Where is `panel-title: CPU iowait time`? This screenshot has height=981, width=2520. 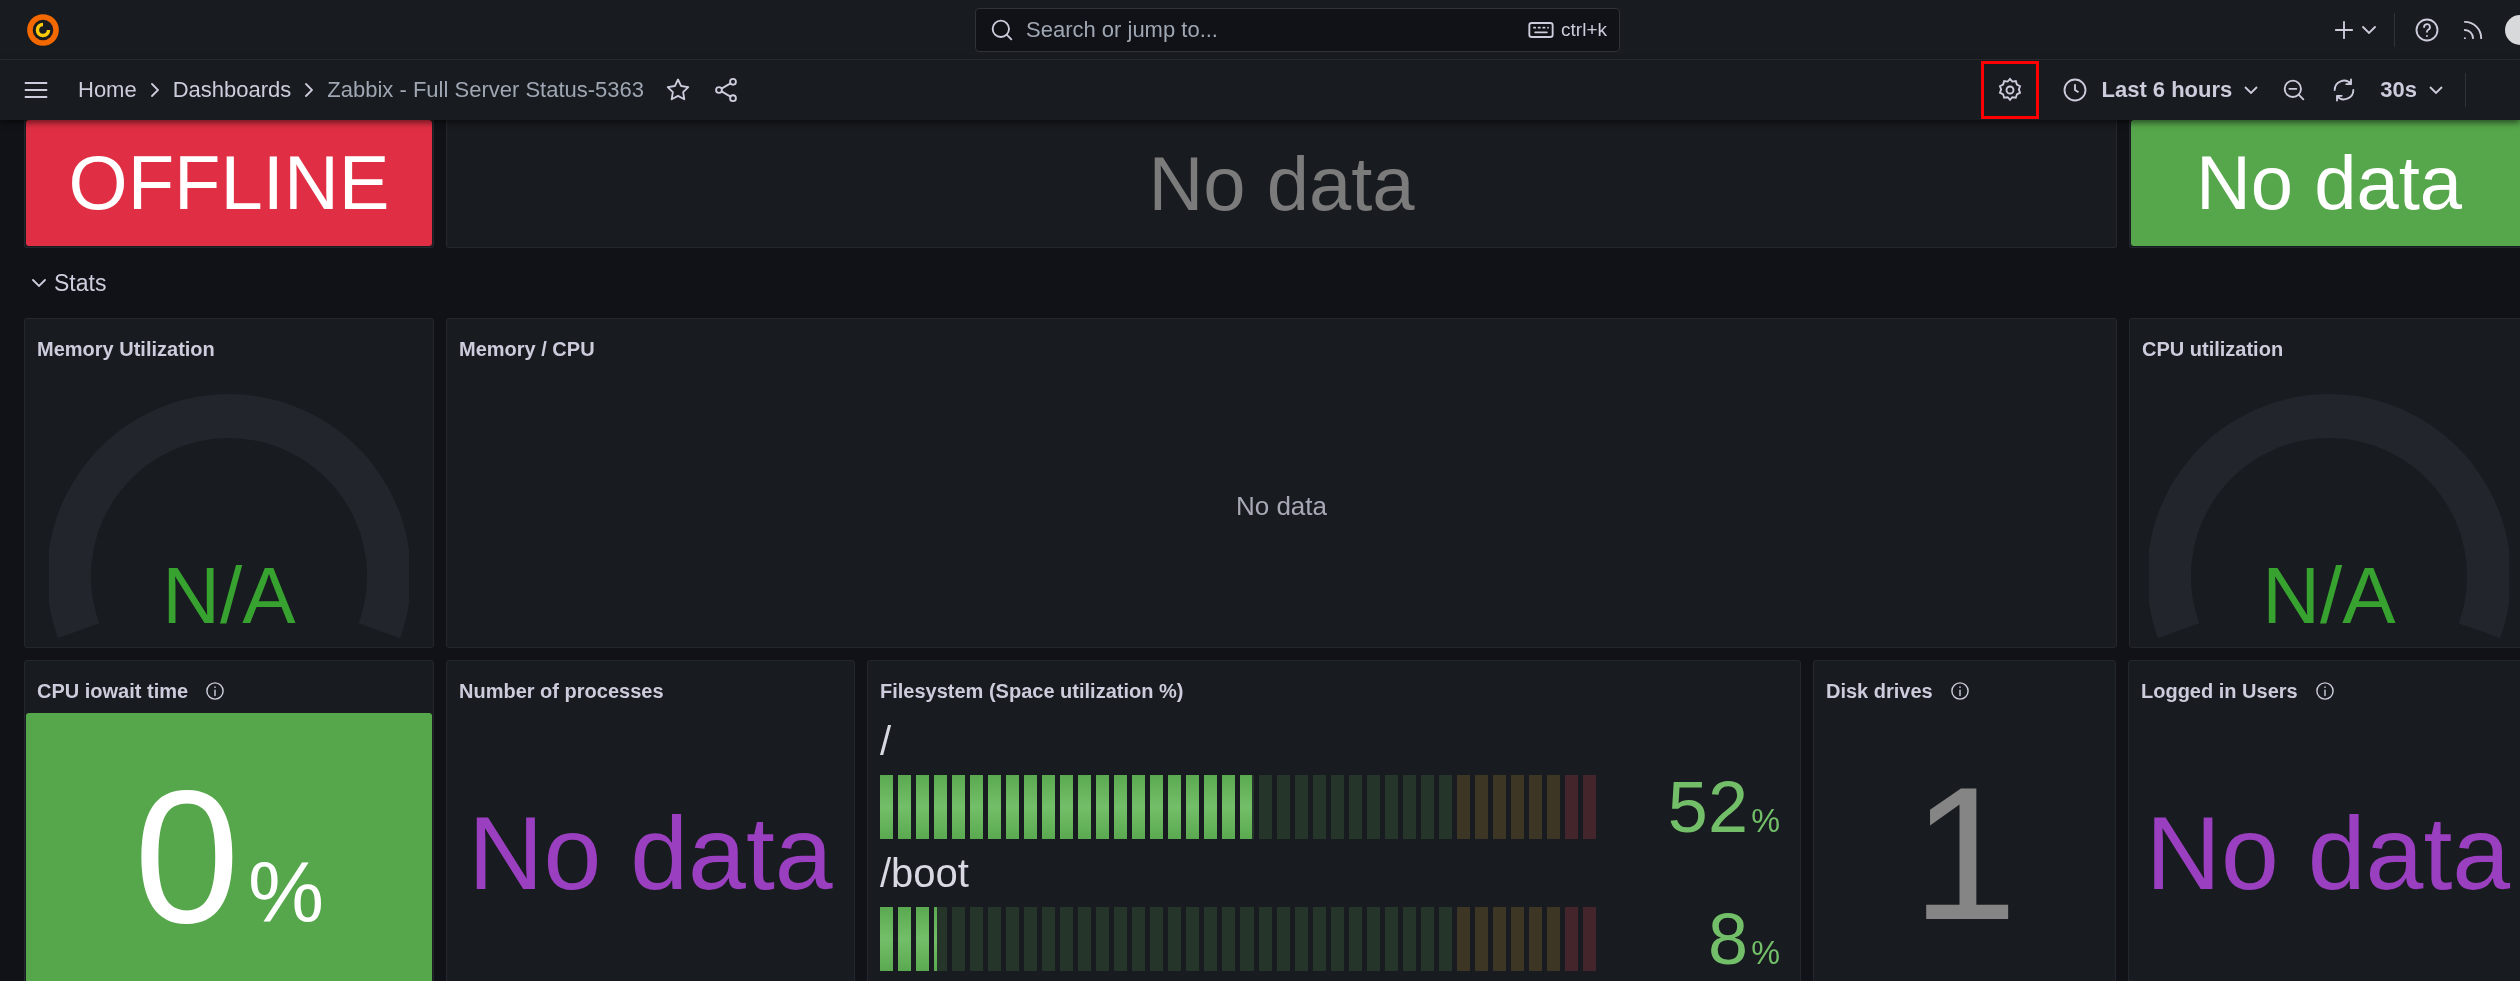
panel-title: CPU iowait time is located at coordinates (113, 691).